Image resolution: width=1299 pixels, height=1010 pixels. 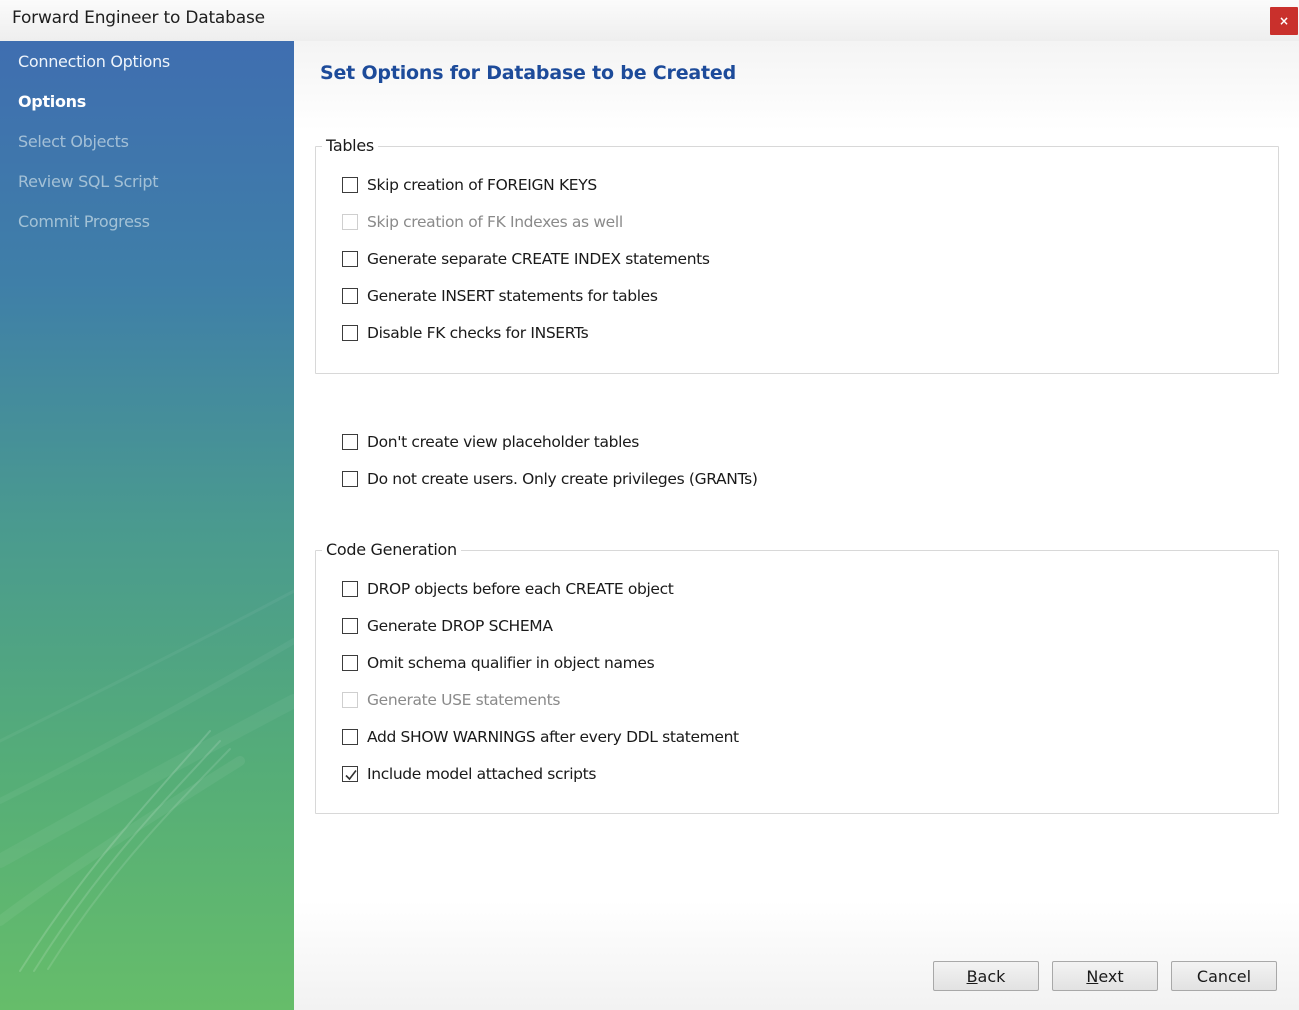 What do you see at coordinates (138, 18) in the screenshot?
I see `window-title: Forward Engineer to Database` at bounding box center [138, 18].